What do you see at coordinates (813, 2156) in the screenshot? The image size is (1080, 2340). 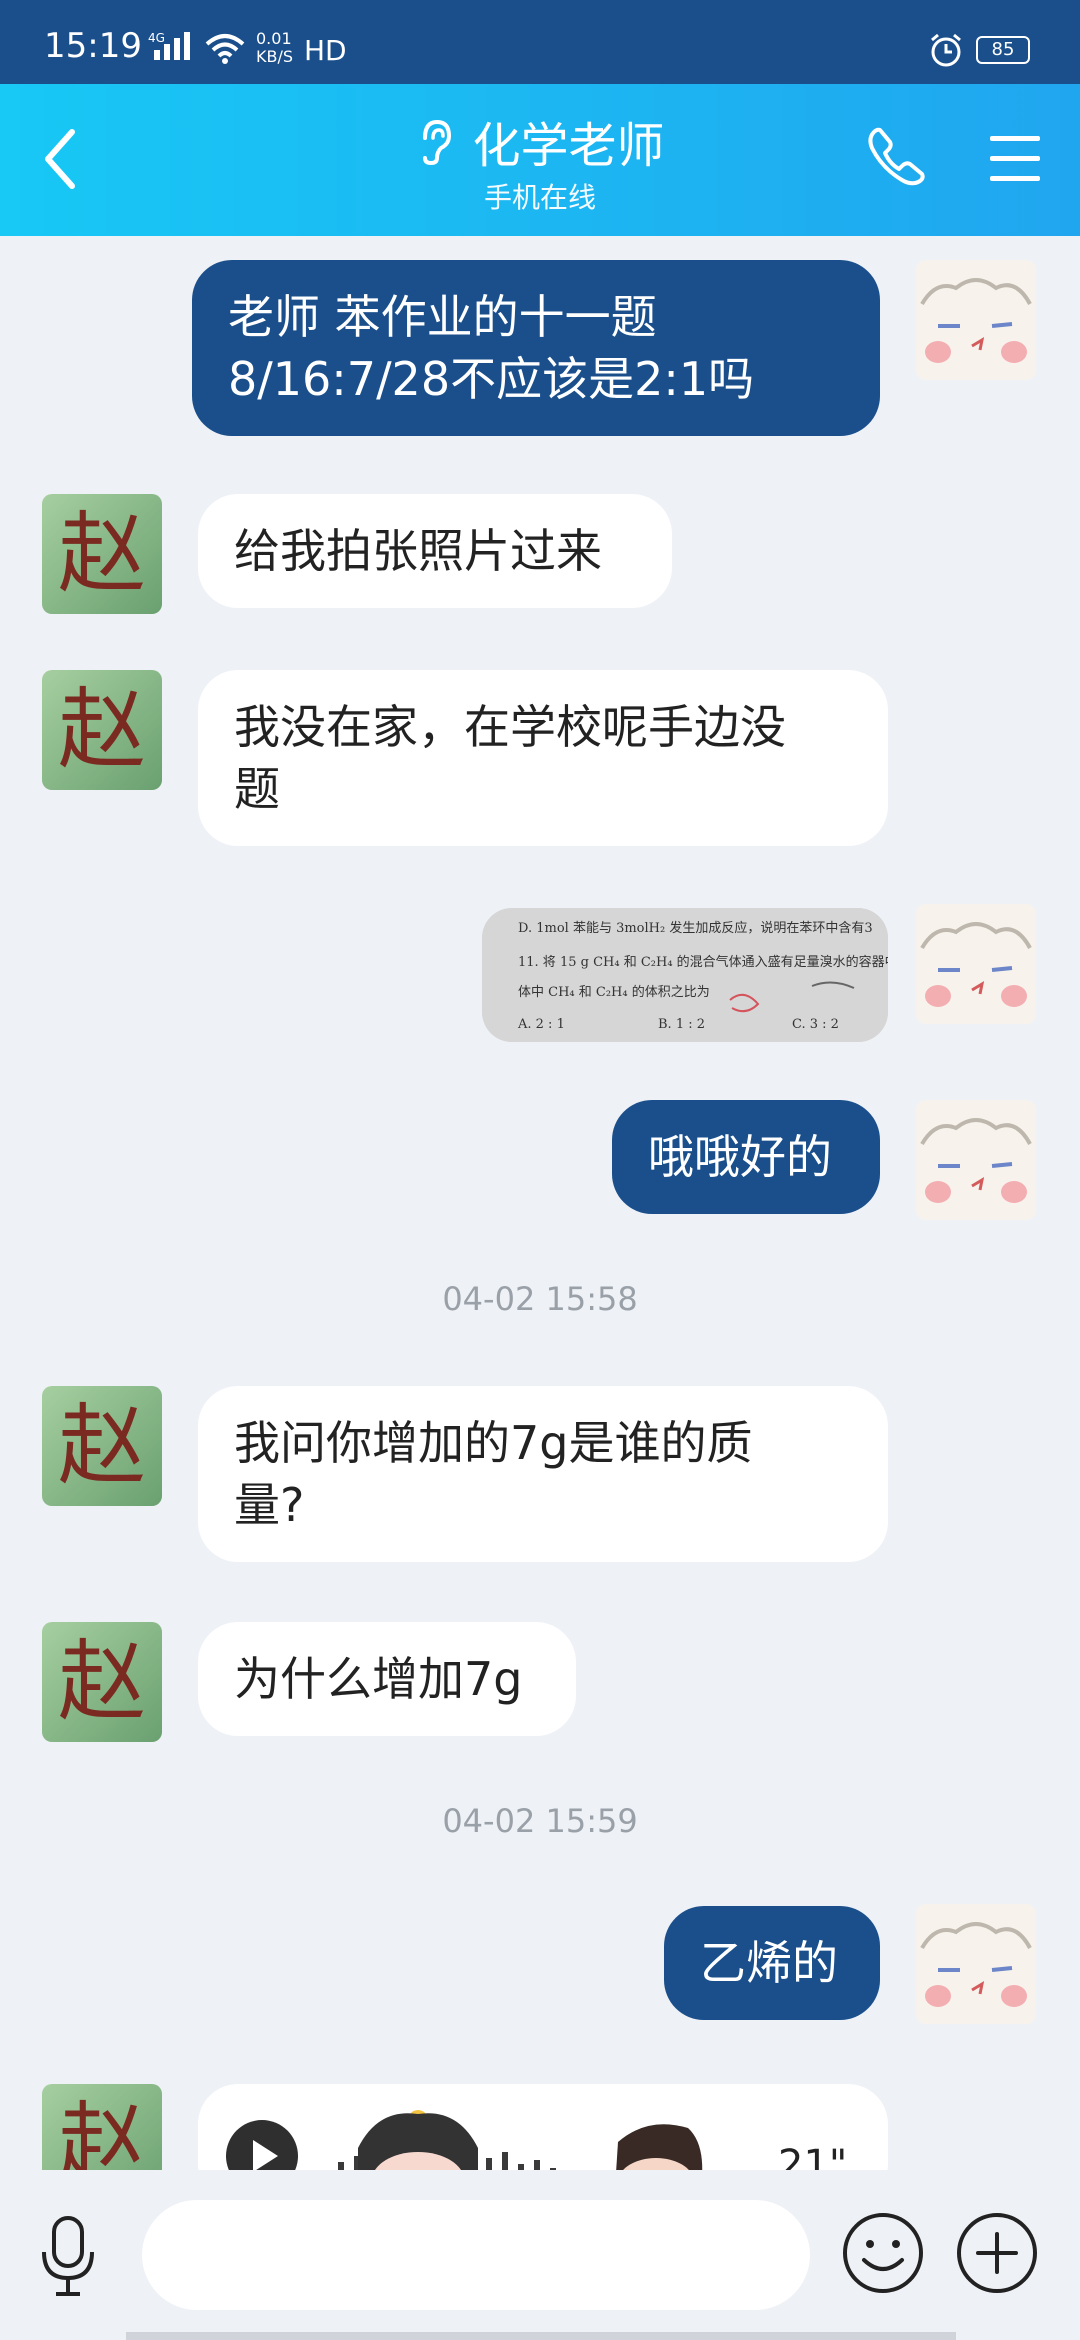 I see `voice-duration: 21"` at bounding box center [813, 2156].